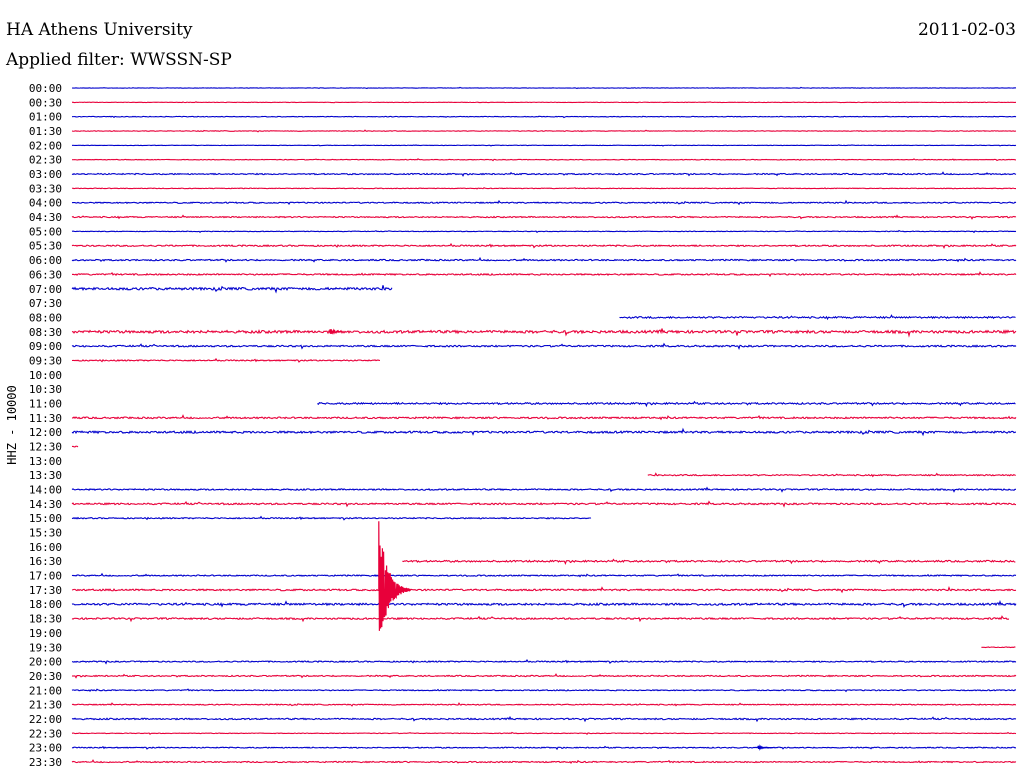  Describe the element at coordinates (45, 289) in the screenshot. I see `row-time-label: 07:00` at that location.